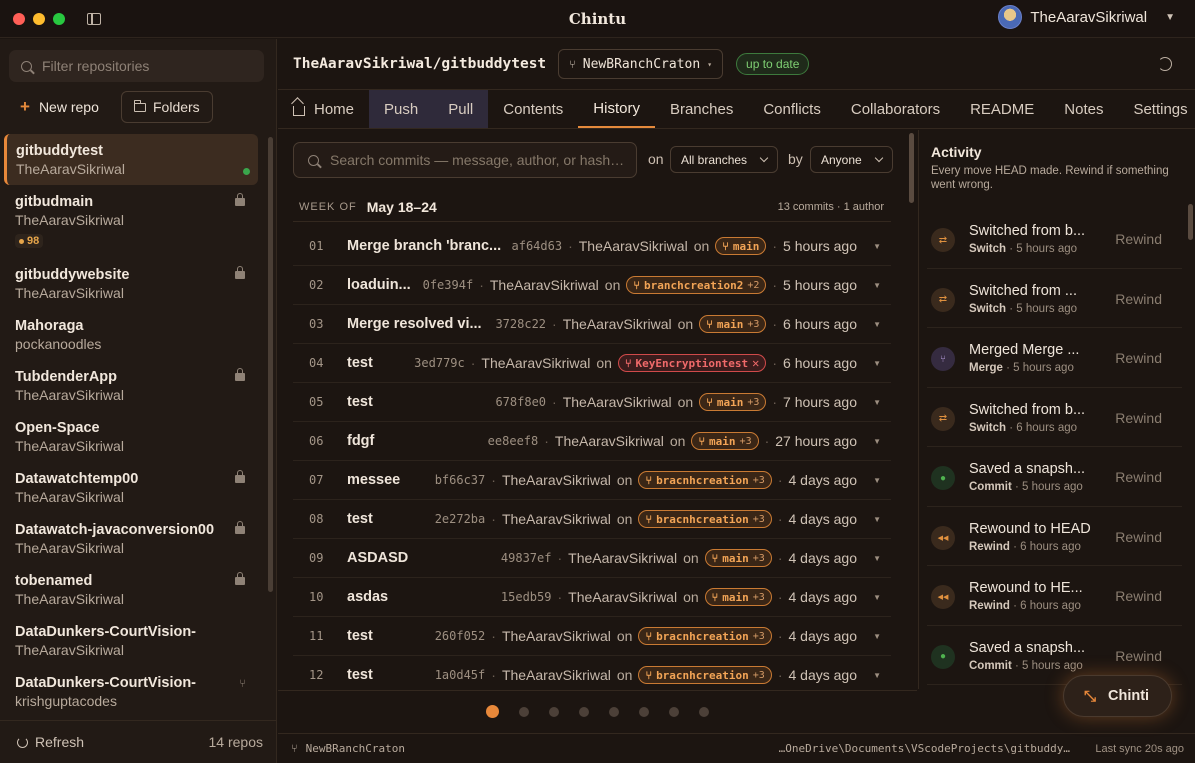 This screenshot has width=1195, height=763. What do you see at coordinates (792, 109) in the screenshot?
I see `tab-conflicts: Conflicts` at bounding box center [792, 109].